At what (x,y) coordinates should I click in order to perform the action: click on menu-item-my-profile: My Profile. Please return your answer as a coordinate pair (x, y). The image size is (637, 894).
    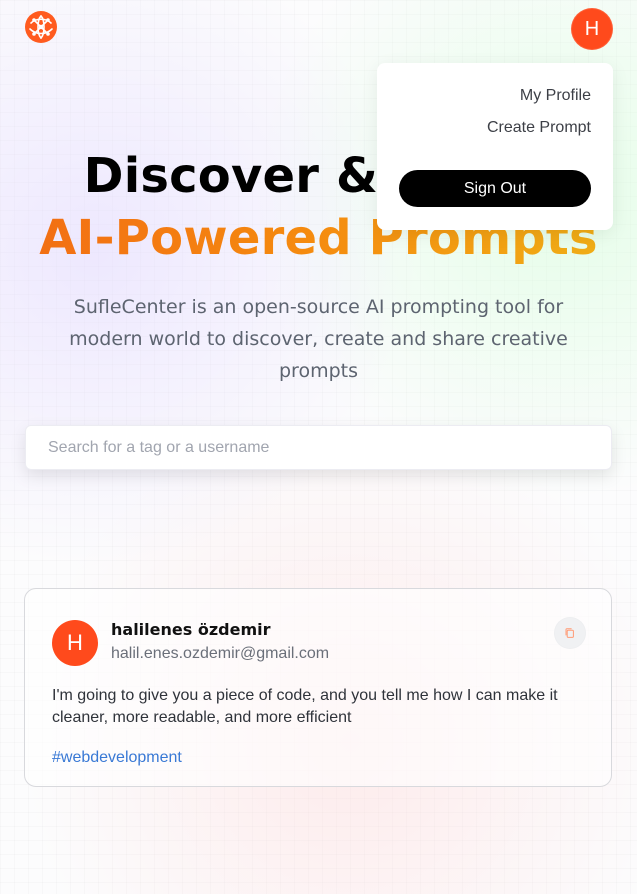
    Looking at the image, I should click on (555, 95).